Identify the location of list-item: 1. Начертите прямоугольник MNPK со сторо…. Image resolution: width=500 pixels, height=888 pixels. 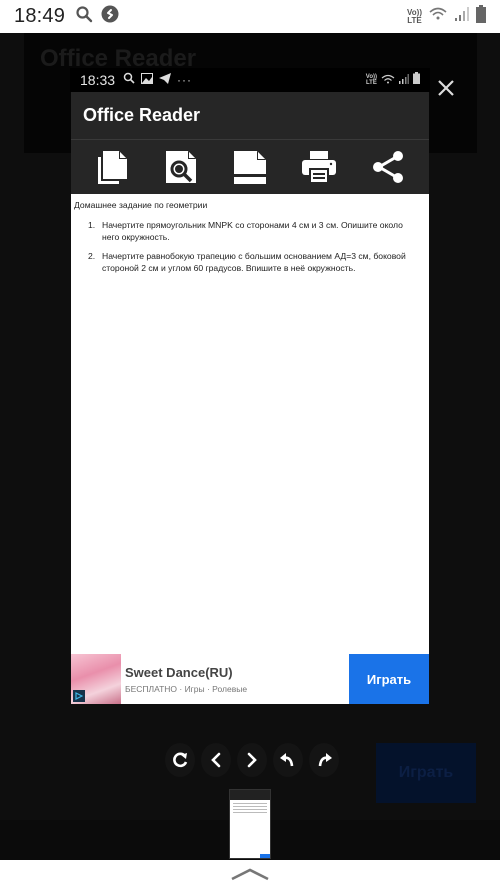
(254, 231).